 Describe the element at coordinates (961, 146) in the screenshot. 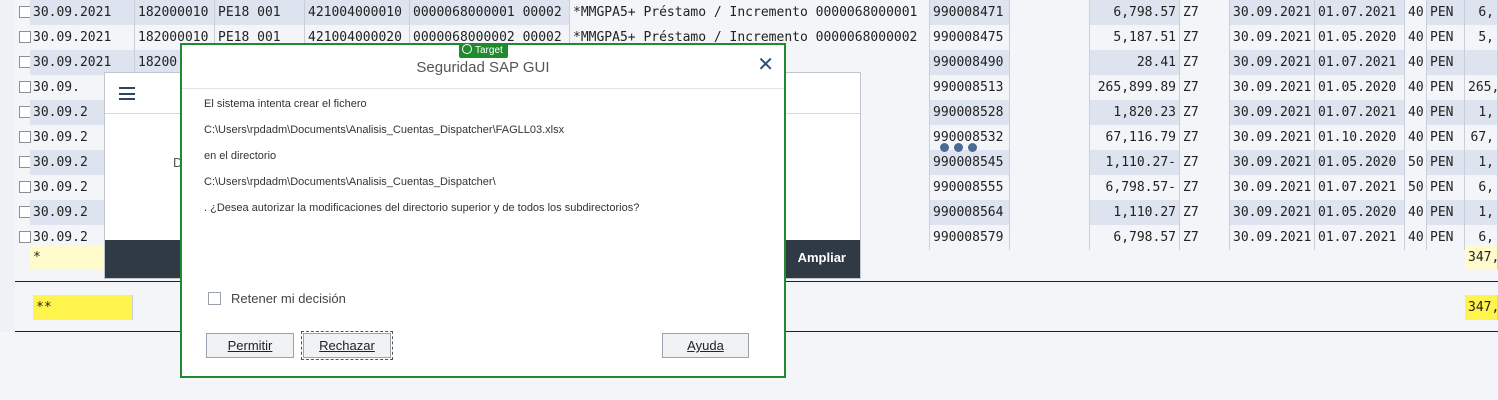

I see `loading-indicator-icon` at that location.